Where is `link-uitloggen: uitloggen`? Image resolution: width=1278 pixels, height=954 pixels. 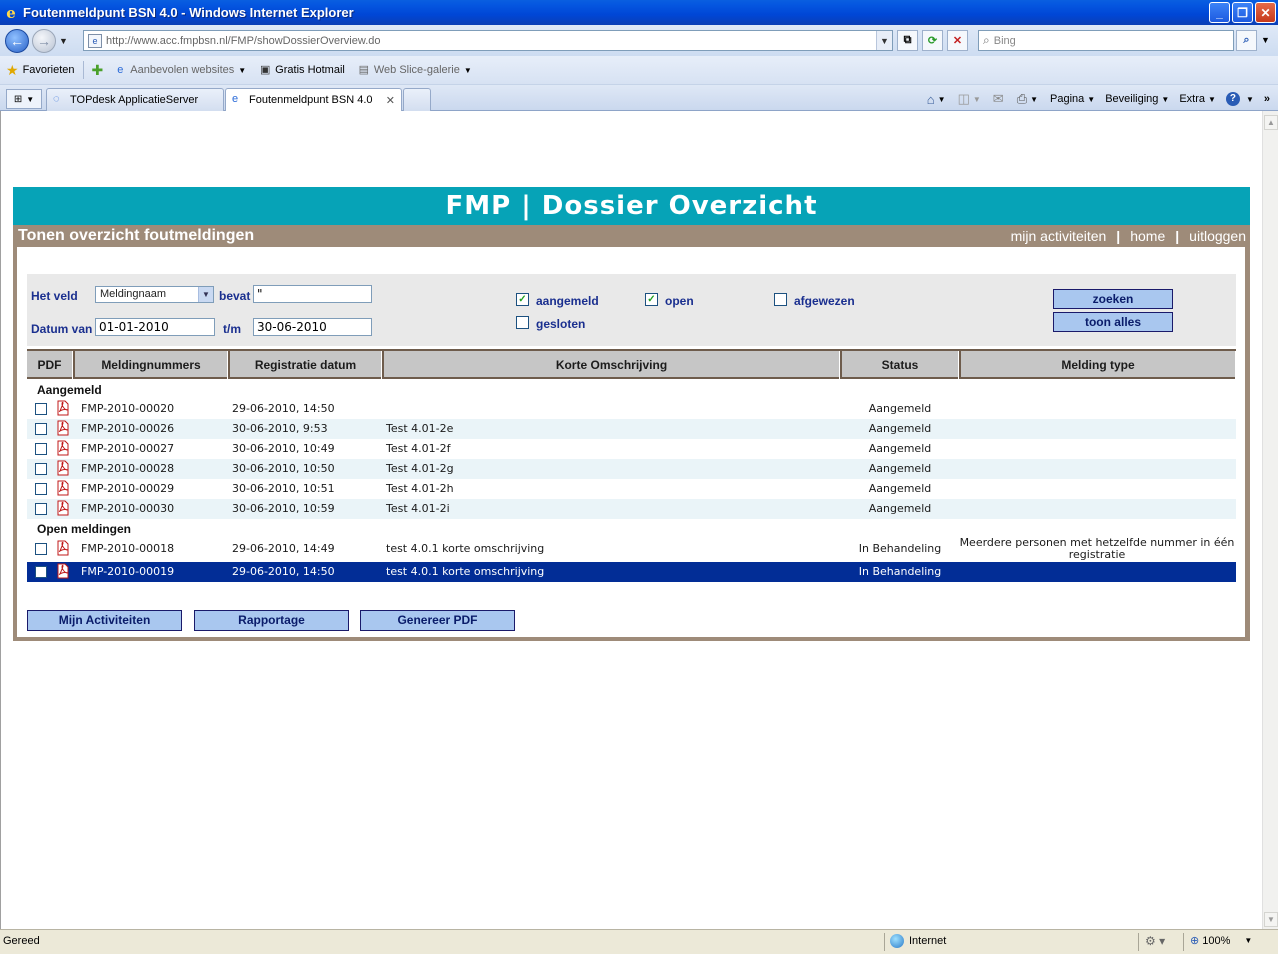 link-uitloggen: uitloggen is located at coordinates (1217, 236).